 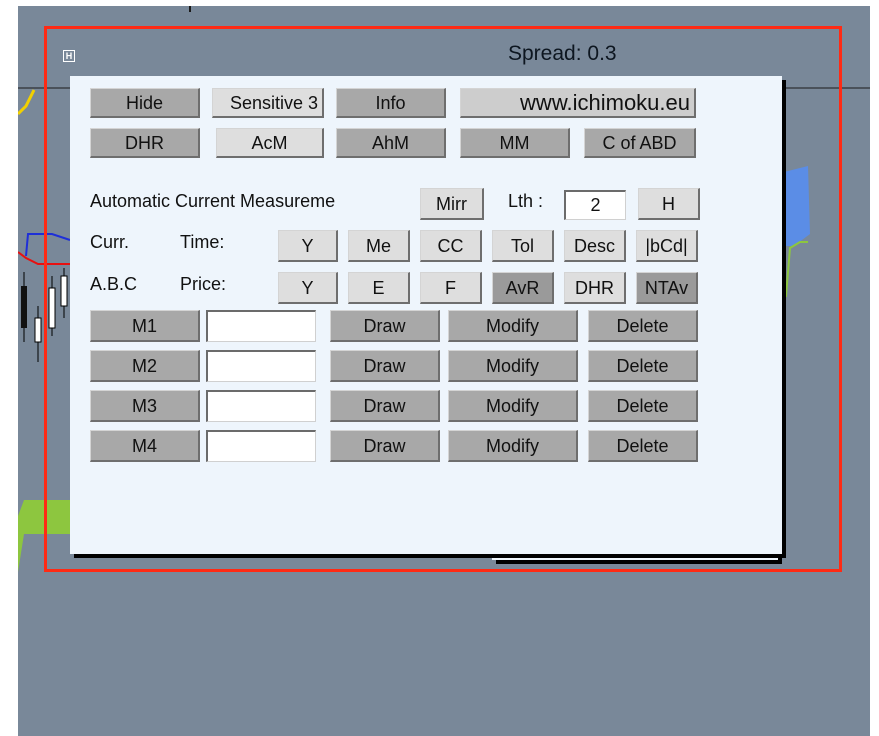 I want to click on c-of-abd-button: C of ABD, so click(x=640, y=143).